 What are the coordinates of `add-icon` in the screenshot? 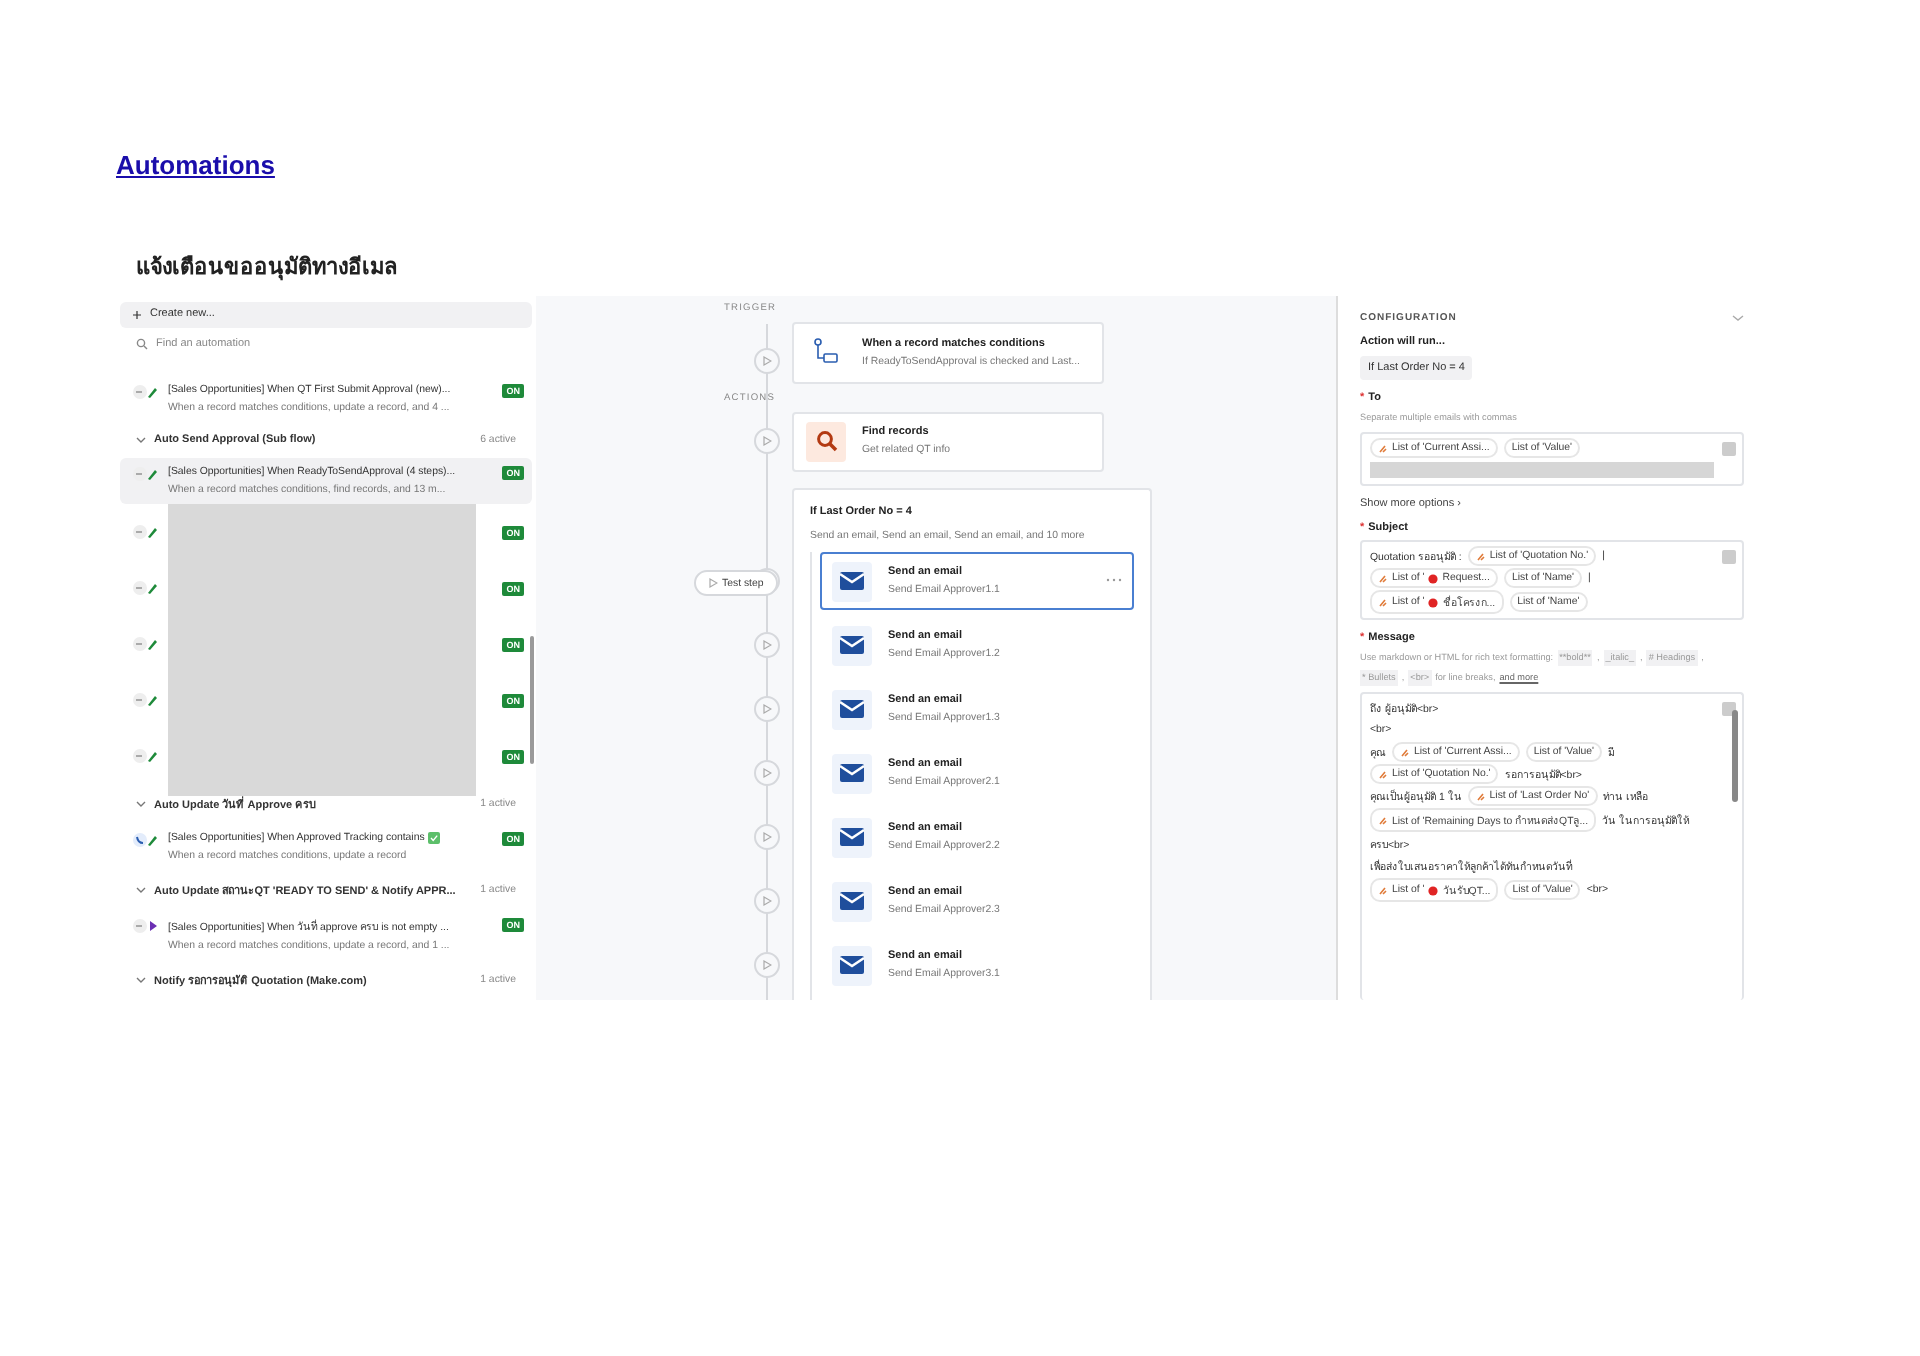 It's located at (1729, 709).